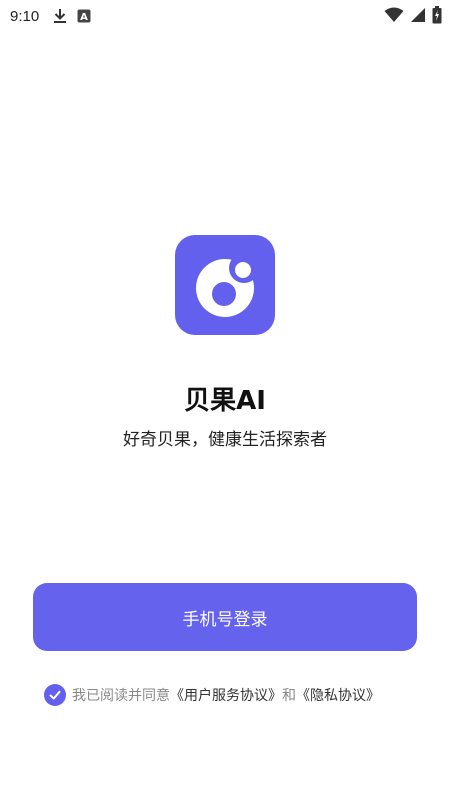  What do you see at coordinates (437, 17) in the screenshot?
I see `battery-icon` at bounding box center [437, 17].